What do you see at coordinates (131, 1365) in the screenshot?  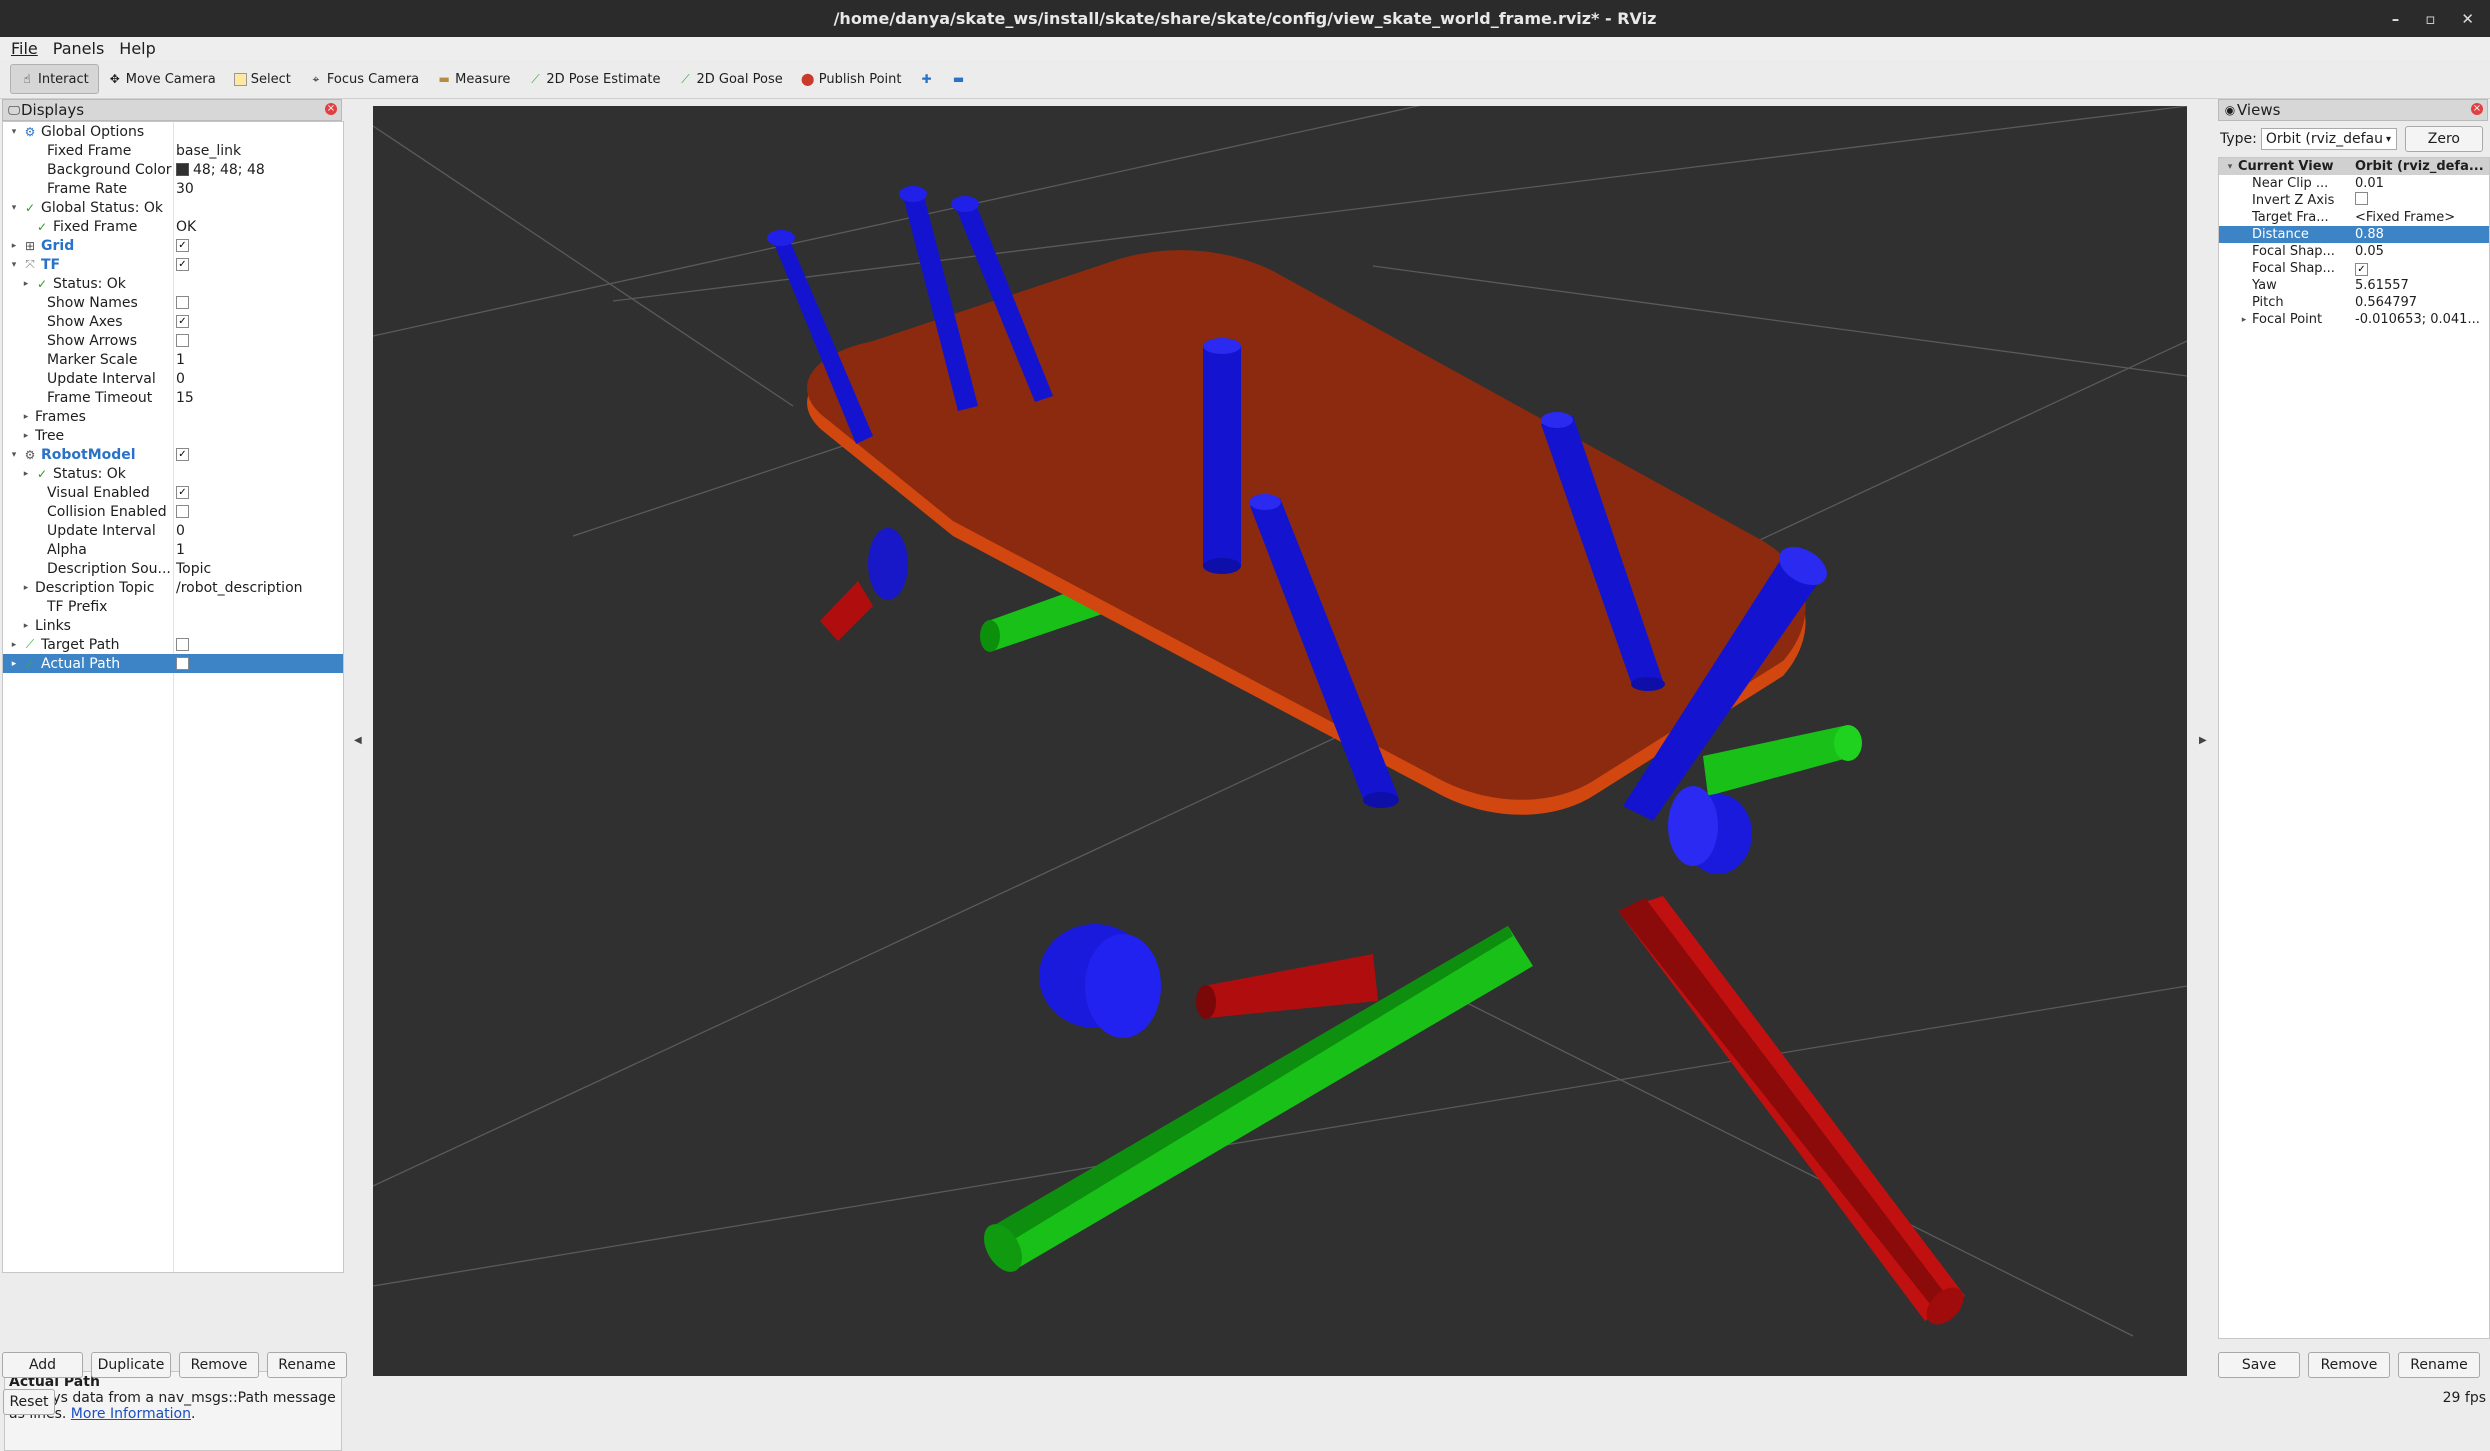 I see `duplicate-display-button: Duplicate` at bounding box center [131, 1365].